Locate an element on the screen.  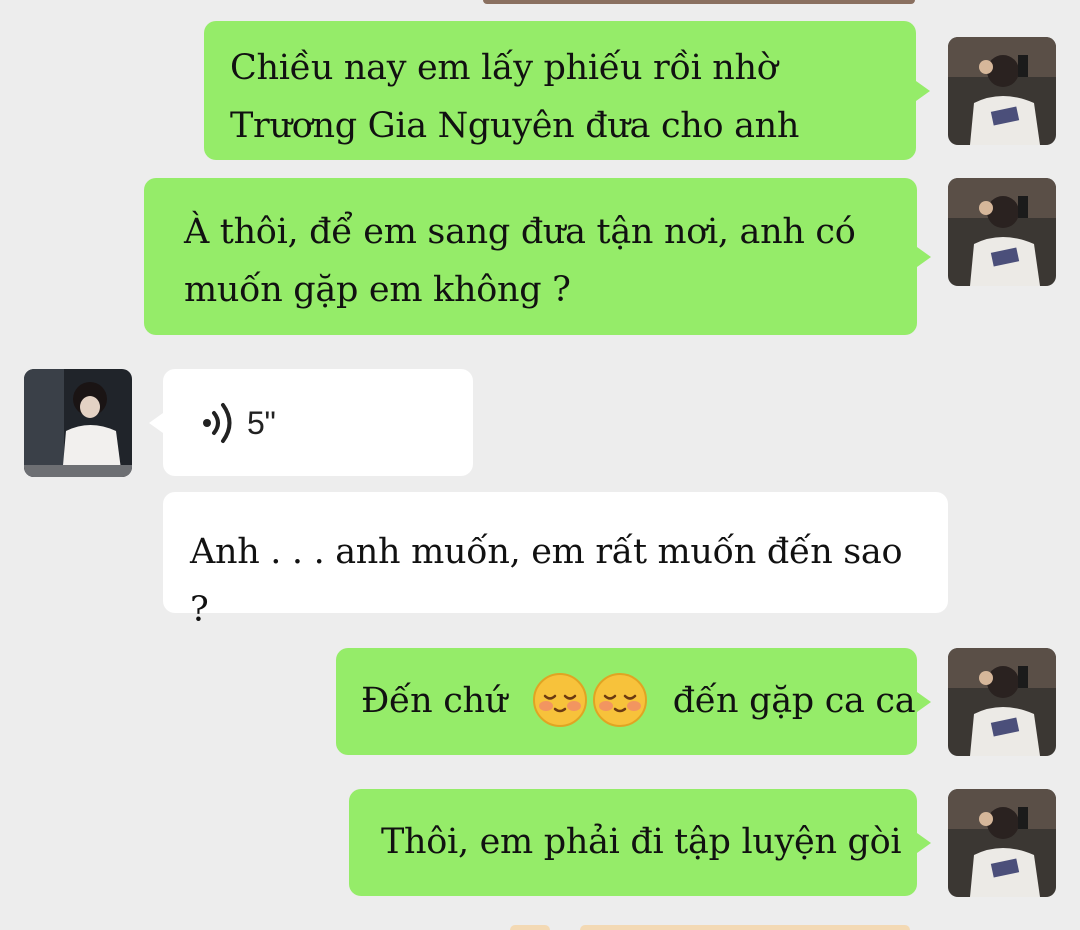
sent-message-bubble: Đến chứ đến gặp ca ca is located at coordinates (633, 701).